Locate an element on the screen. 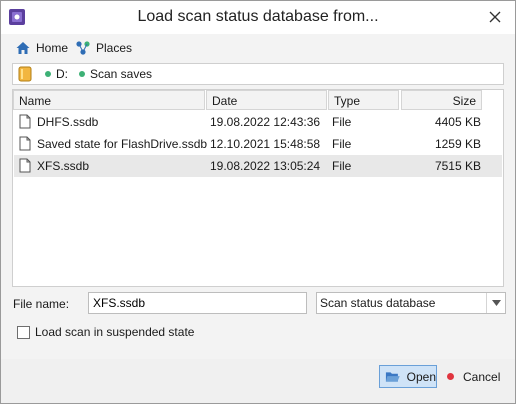 The image size is (516, 404). filename-input is located at coordinates (197, 303).